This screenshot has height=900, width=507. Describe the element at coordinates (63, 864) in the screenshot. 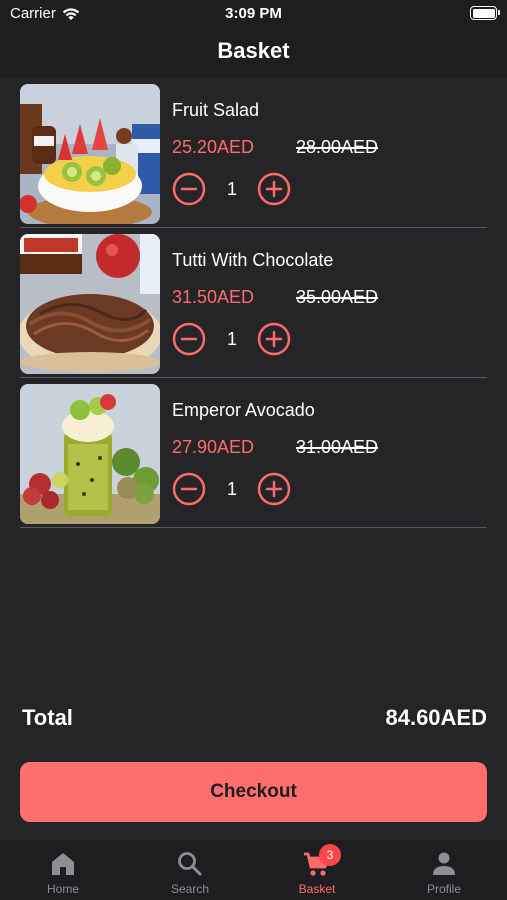

I see `home-icon` at that location.